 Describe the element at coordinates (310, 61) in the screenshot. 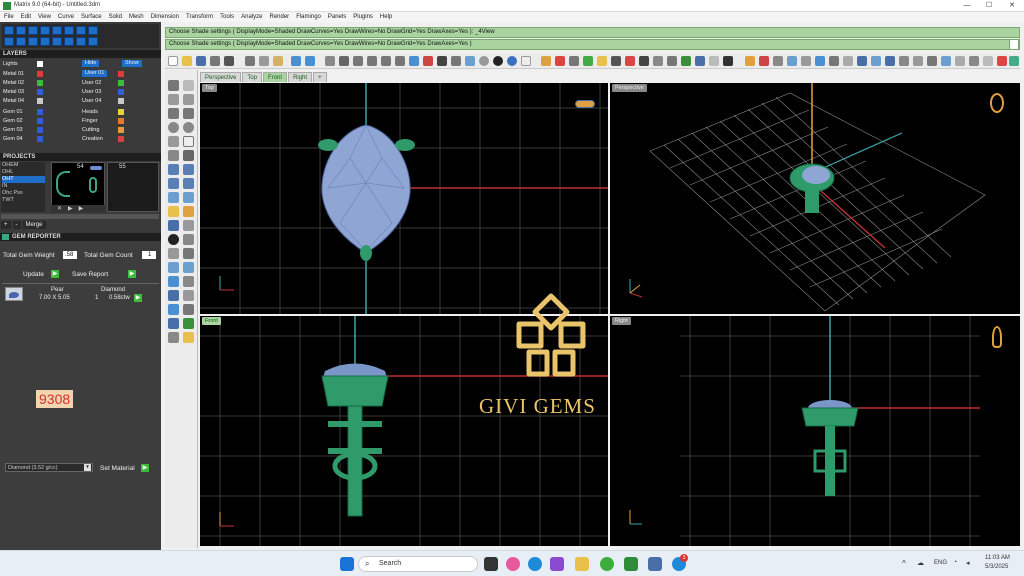

I see `redo-icon` at that location.